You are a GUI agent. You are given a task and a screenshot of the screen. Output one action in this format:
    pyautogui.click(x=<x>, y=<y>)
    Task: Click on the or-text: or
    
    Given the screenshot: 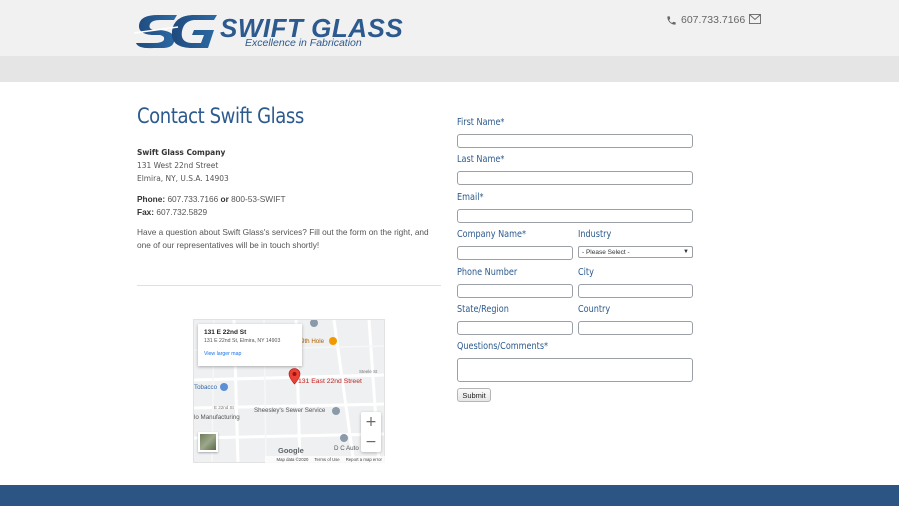 What is the action you would take?
    pyautogui.click(x=224, y=199)
    